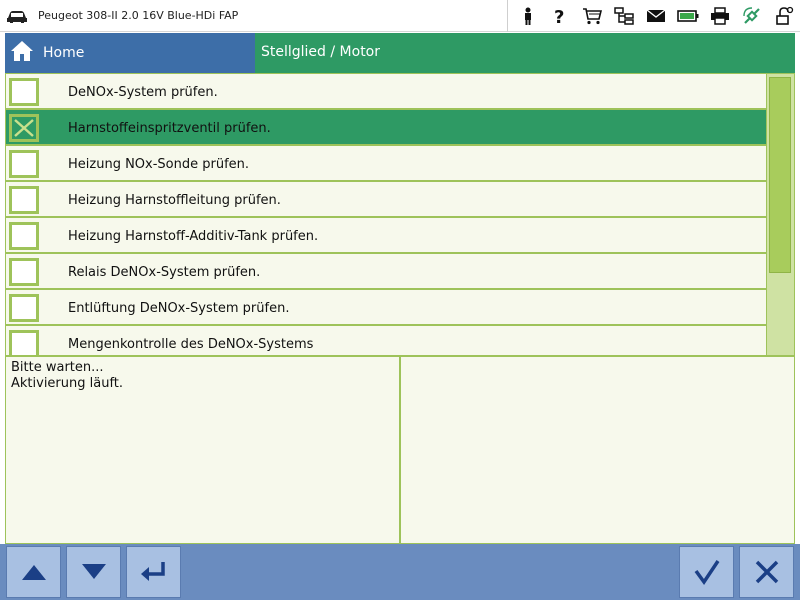 The image size is (800, 600). I want to click on current-page-label: Stellglied / Motor, so click(321, 52).